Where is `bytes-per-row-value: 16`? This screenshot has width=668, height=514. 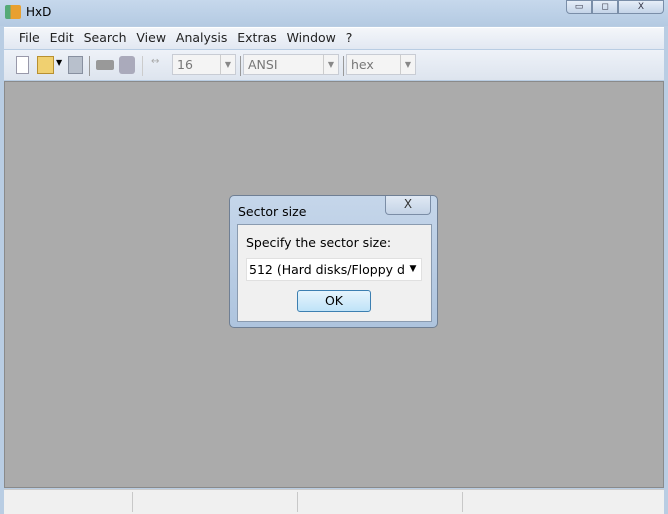
bytes-per-row-value: 16 is located at coordinates (185, 64).